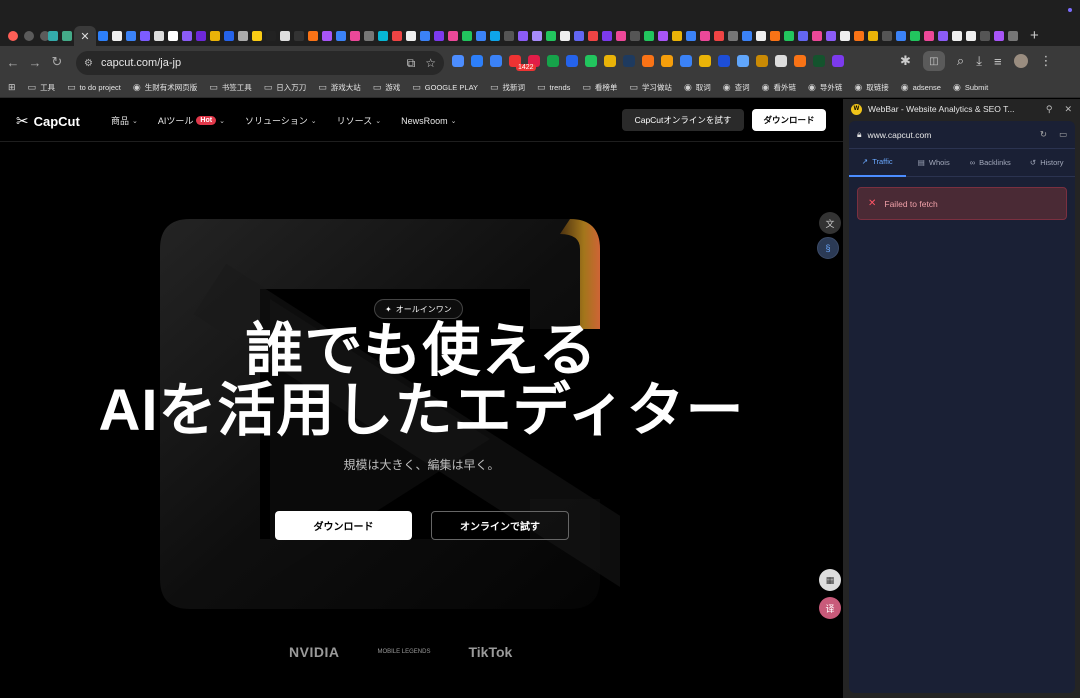  I want to click on extensions-puzzle-icon: ✱, so click(905, 61).